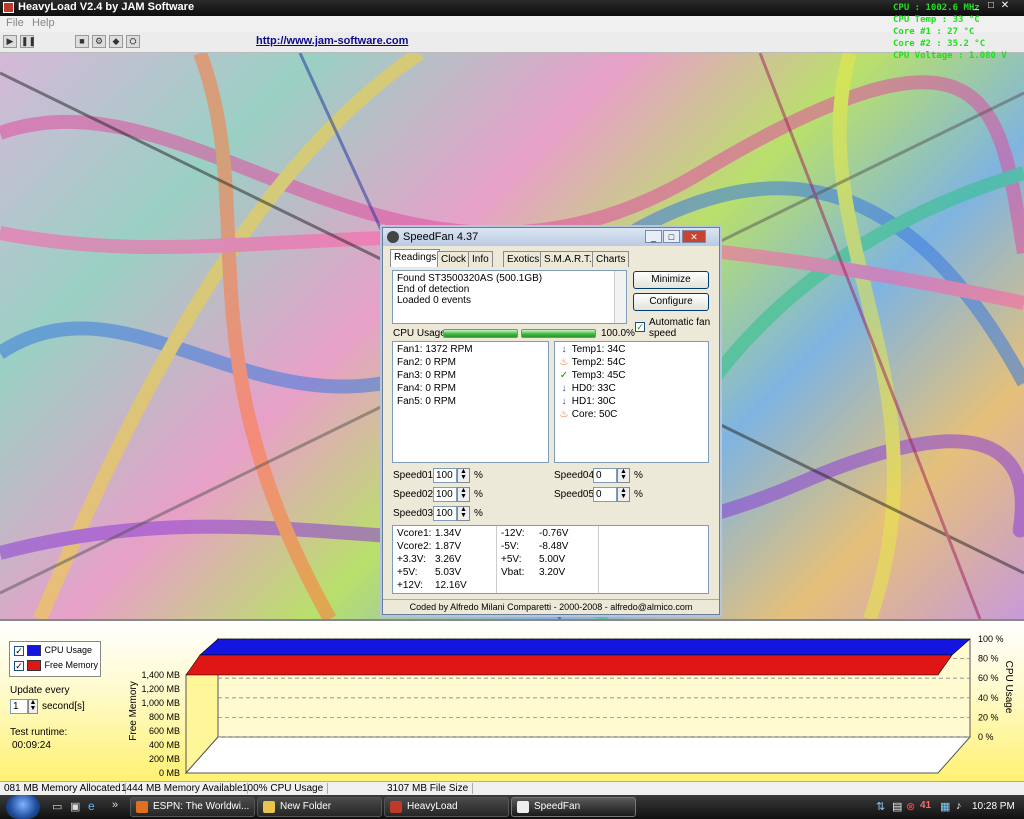 Image resolution: width=1024 pixels, height=819 pixels. Describe the element at coordinates (332, 41) in the screenshot. I see `website-link: http://www.jam-software.com` at that location.